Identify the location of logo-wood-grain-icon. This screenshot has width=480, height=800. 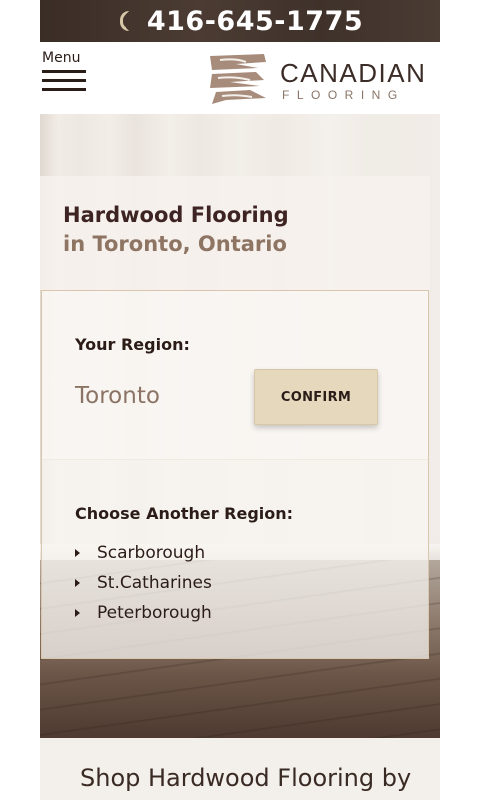
(238, 79).